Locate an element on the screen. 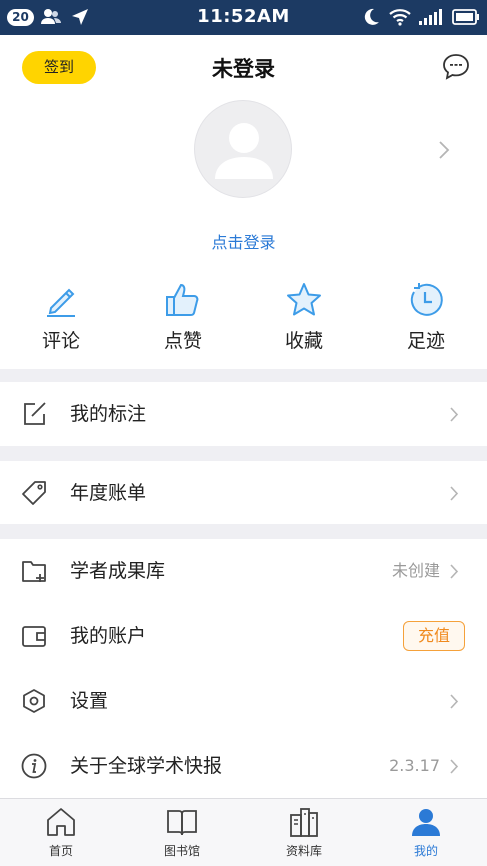 This screenshot has height=866, width=487. history-clock-icon is located at coordinates (426, 299).